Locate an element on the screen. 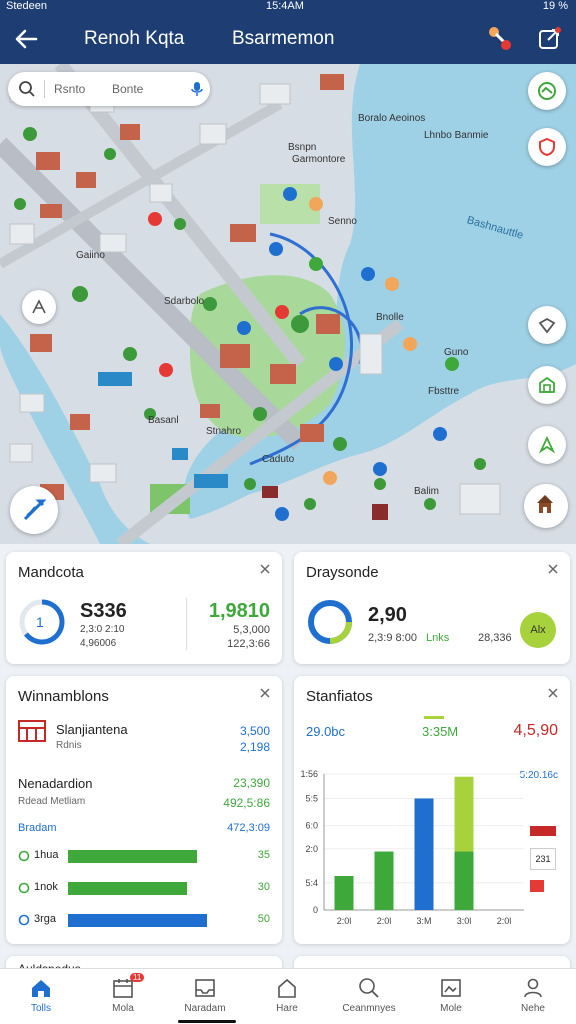 This screenshot has height=1024, width=576. status-dot-icon is located at coordinates (24, 888).